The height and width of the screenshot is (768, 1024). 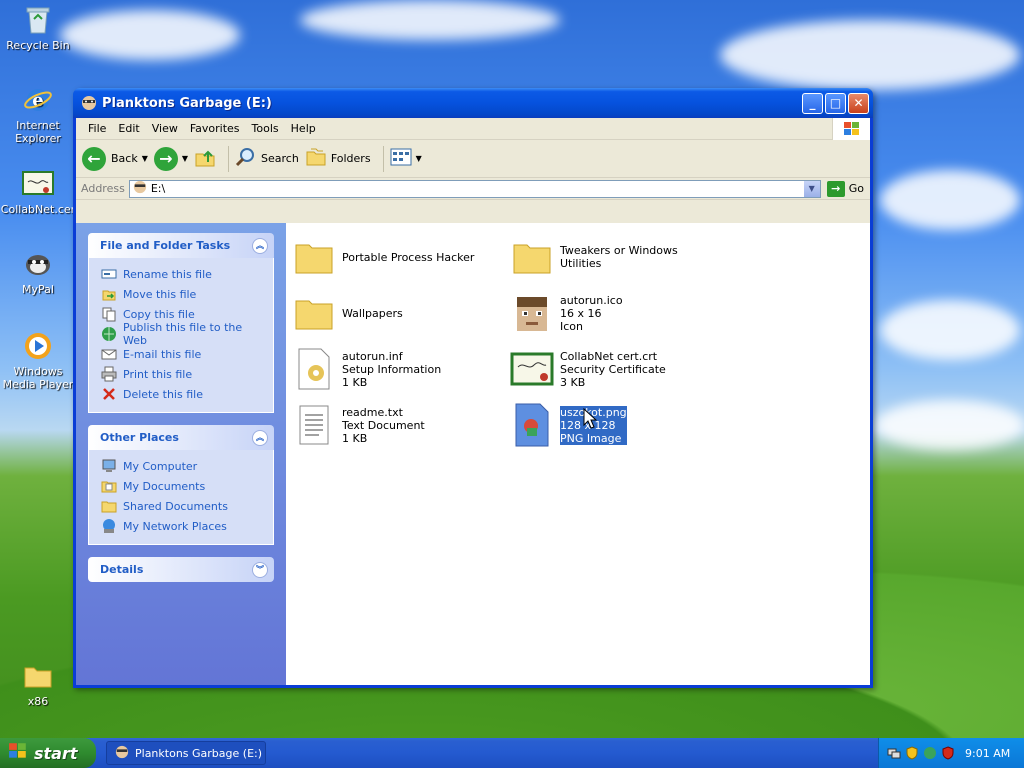 I want to click on place-my-documents: My Documents, so click(x=182, y=486).